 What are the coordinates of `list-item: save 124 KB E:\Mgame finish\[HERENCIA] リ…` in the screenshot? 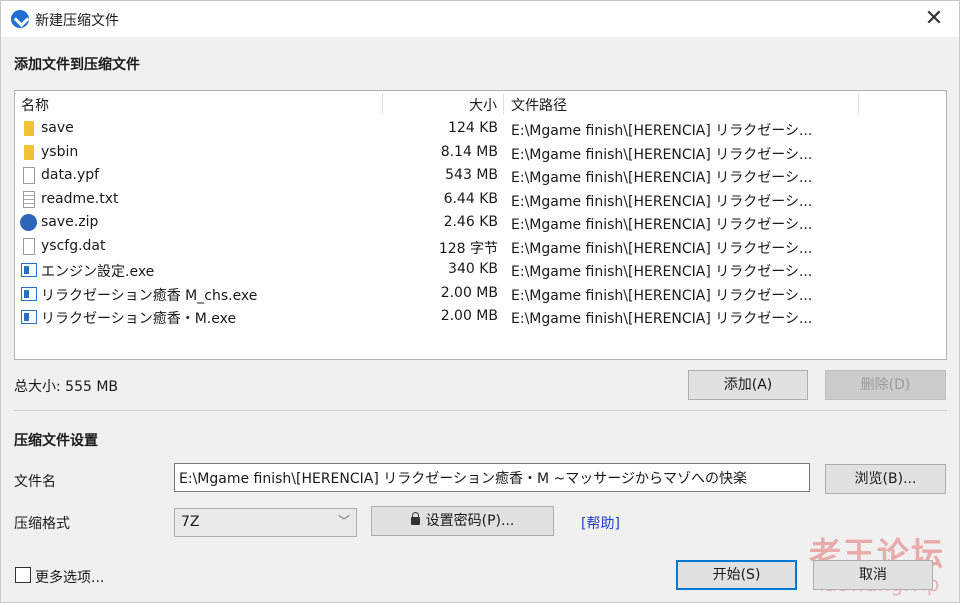 It's located at (480, 129).